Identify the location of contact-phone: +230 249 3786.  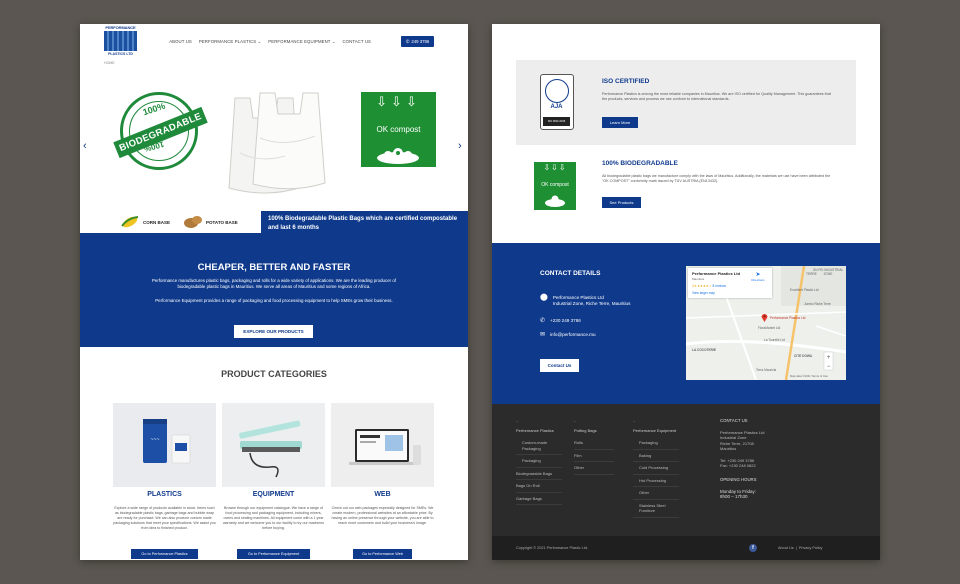
(565, 321).